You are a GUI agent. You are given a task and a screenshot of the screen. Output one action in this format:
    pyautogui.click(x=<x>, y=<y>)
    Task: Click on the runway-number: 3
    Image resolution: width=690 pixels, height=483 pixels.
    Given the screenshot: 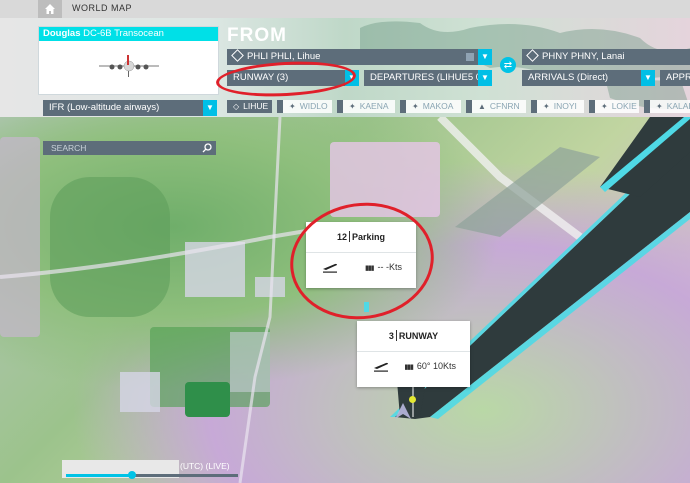 What is the action you would take?
    pyautogui.click(x=391, y=336)
    